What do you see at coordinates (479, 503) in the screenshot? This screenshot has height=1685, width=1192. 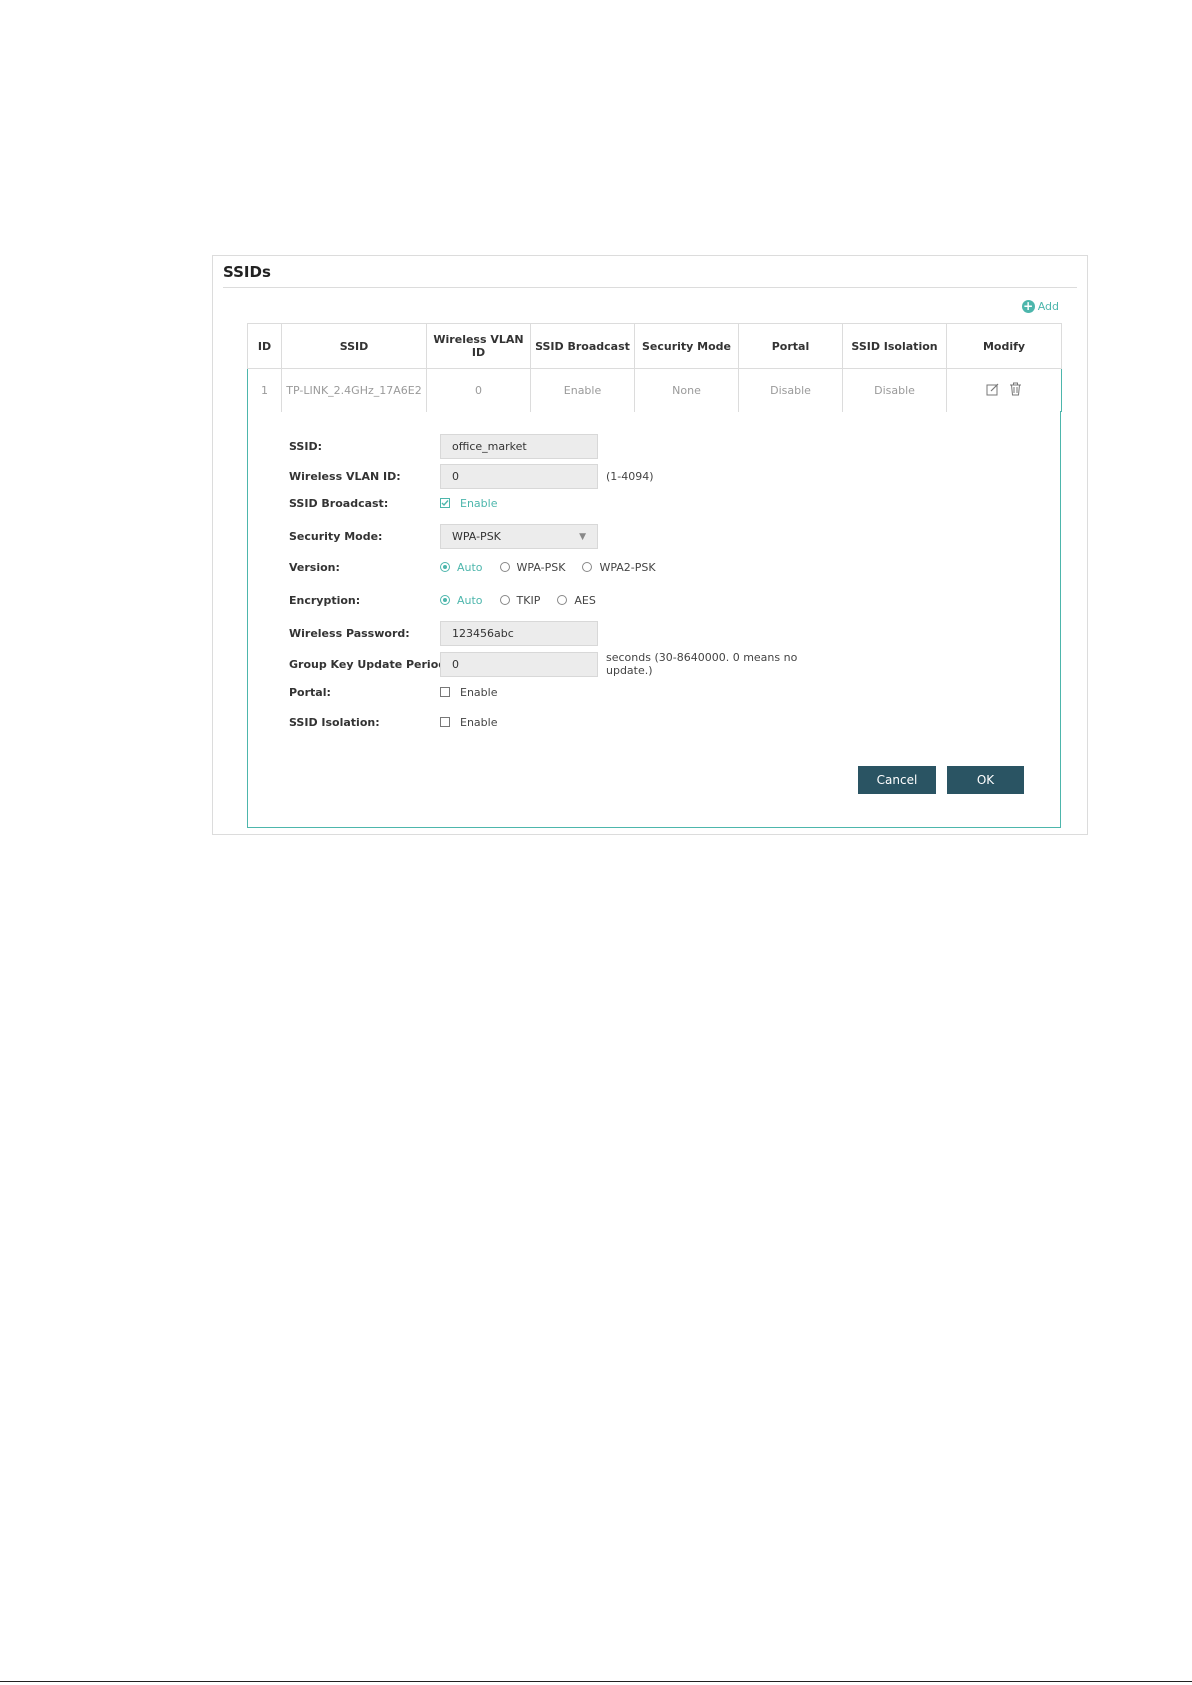 I see `broadcast-option-label: Enable` at bounding box center [479, 503].